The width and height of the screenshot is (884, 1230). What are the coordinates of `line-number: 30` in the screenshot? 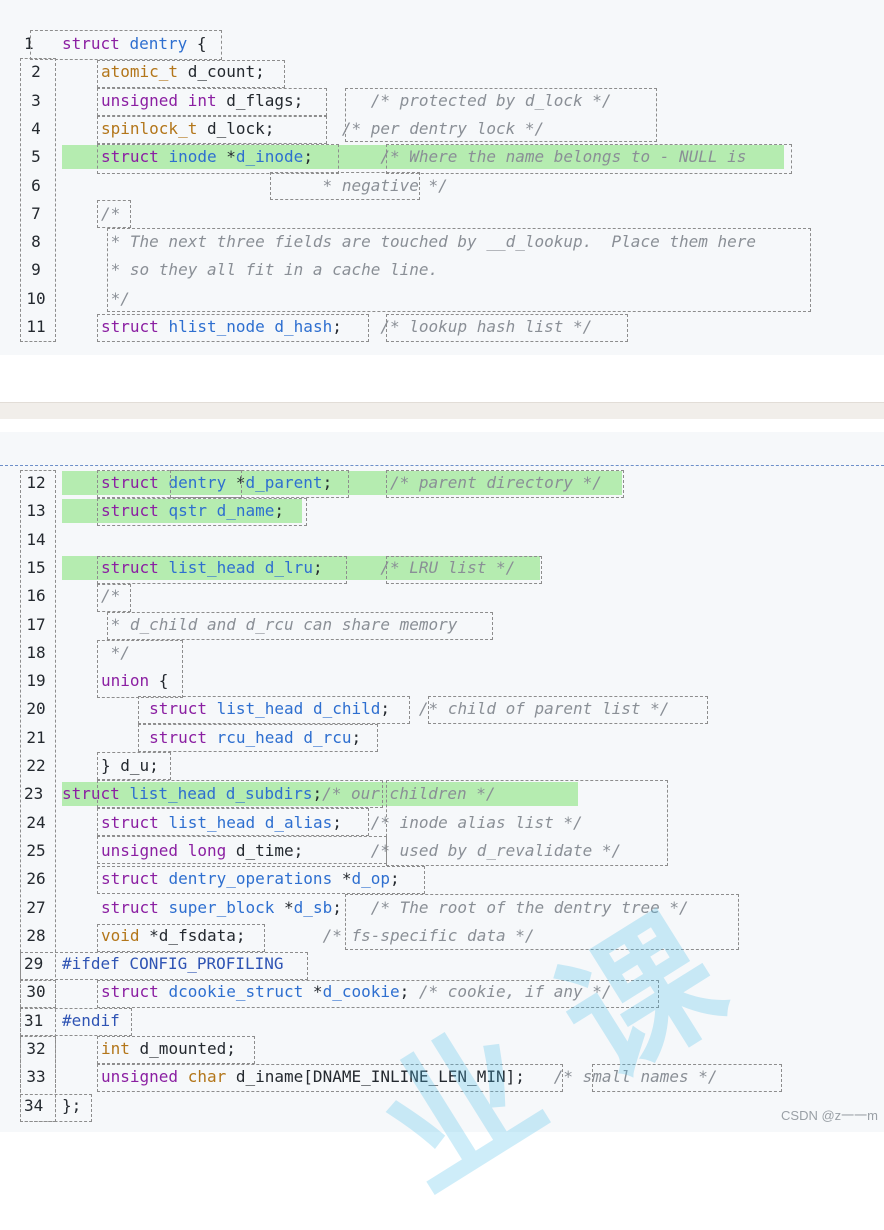 It's located at (36, 992).